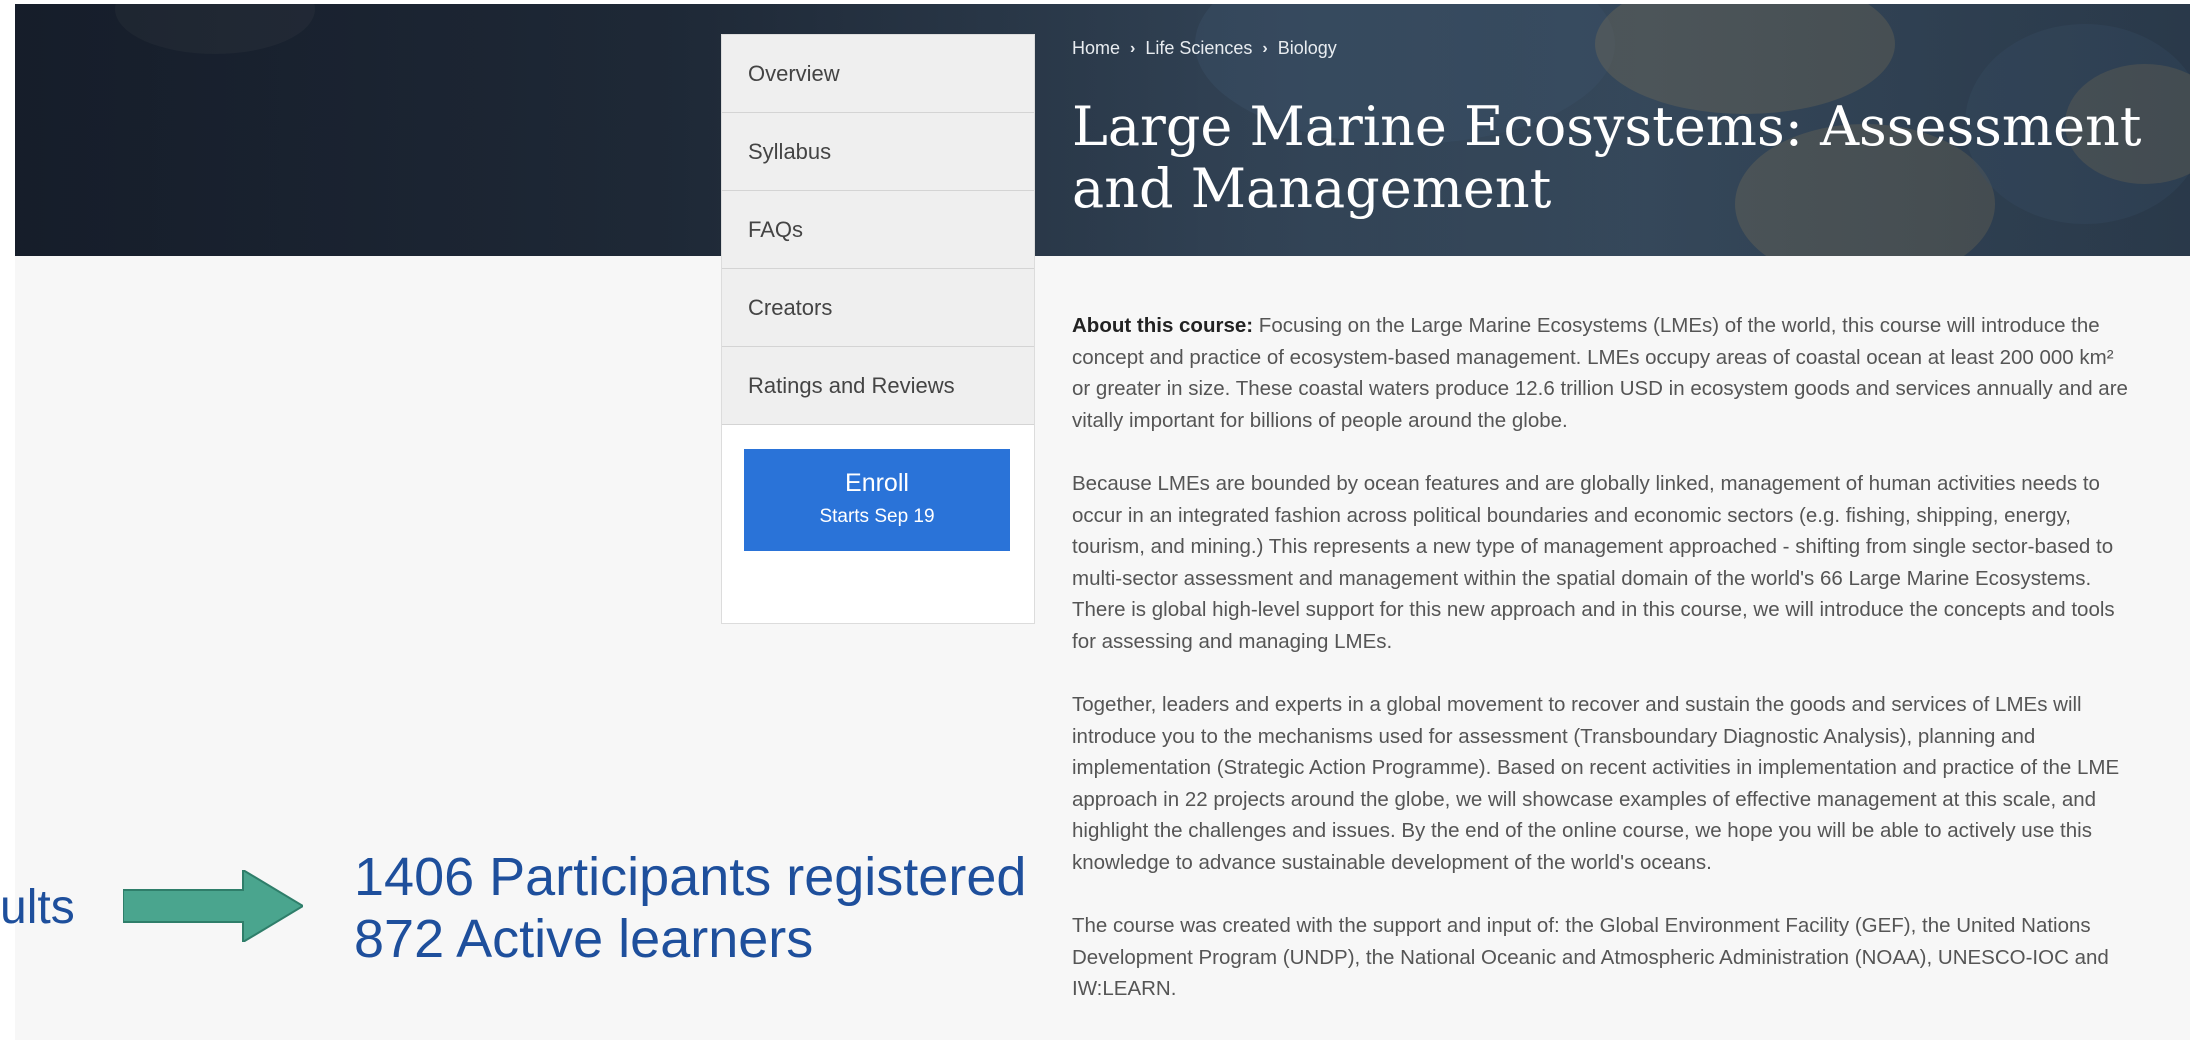 The image size is (2190, 1040). I want to click on right-arrow-icon, so click(213, 906).